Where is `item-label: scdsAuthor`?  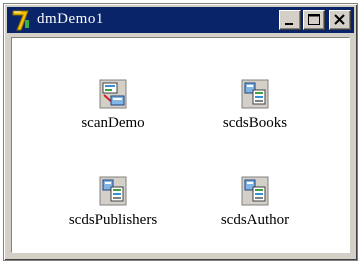 item-label: scdsAuthor is located at coordinates (255, 220).